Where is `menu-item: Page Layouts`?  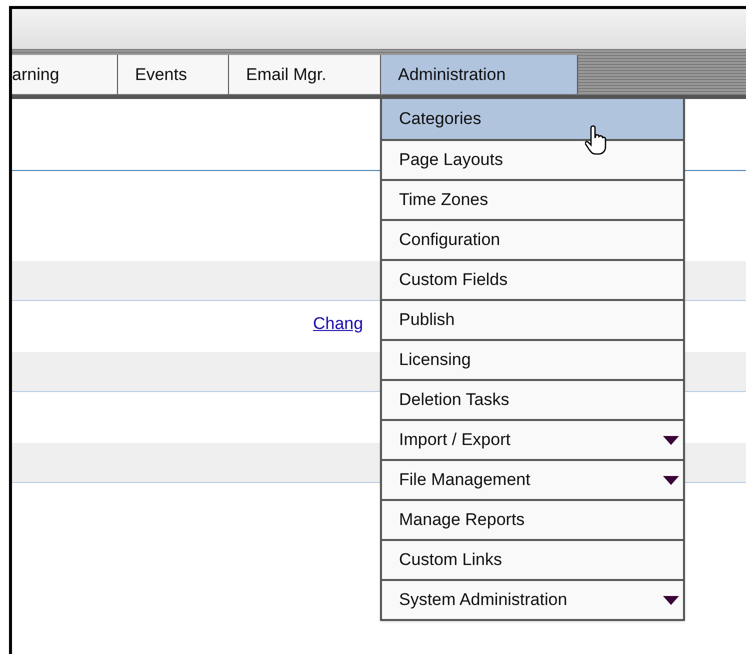
menu-item: Page Layouts is located at coordinates (532, 159).